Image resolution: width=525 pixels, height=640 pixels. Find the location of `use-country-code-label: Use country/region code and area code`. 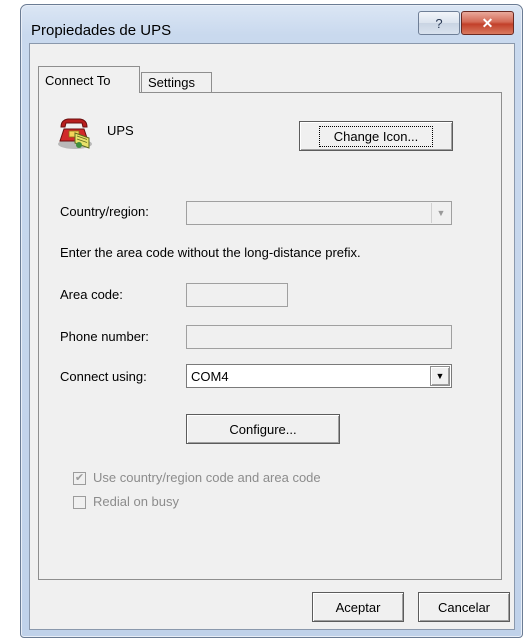

use-country-code-label: Use country/region code and area code is located at coordinates (207, 477).